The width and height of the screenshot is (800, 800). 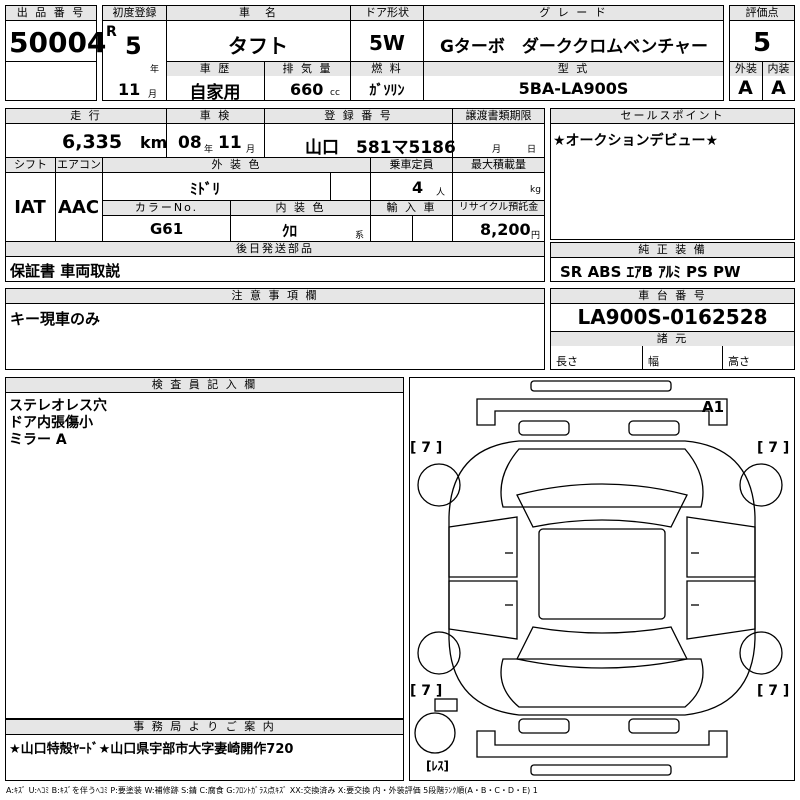 I want to click on grade-label: グ レ ー ド, so click(x=573, y=13).